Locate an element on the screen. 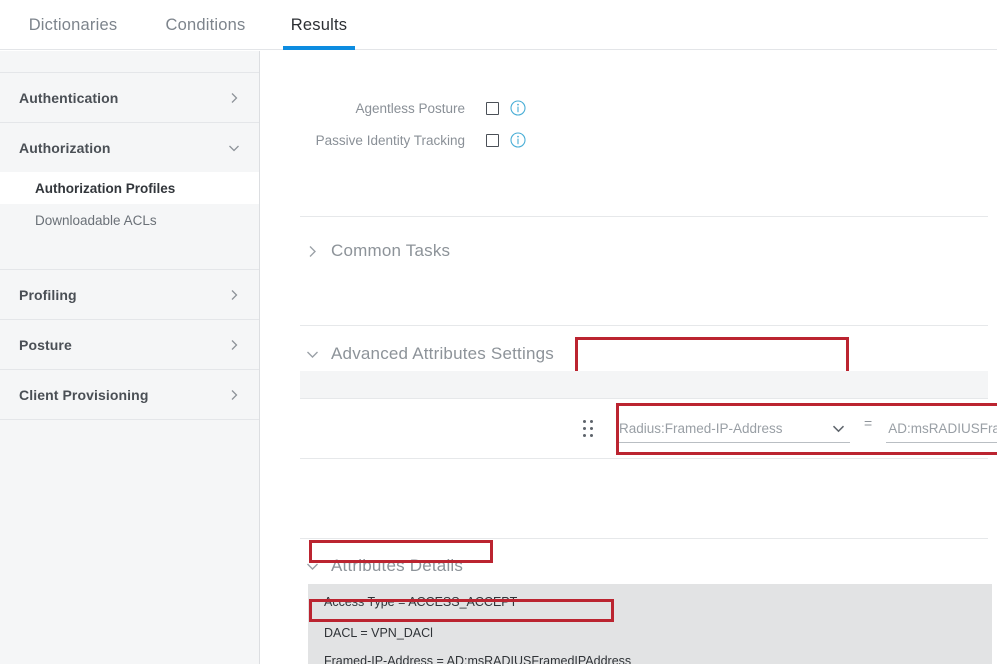 The width and height of the screenshot is (997, 664). operator-equals: = is located at coordinates (868, 423).